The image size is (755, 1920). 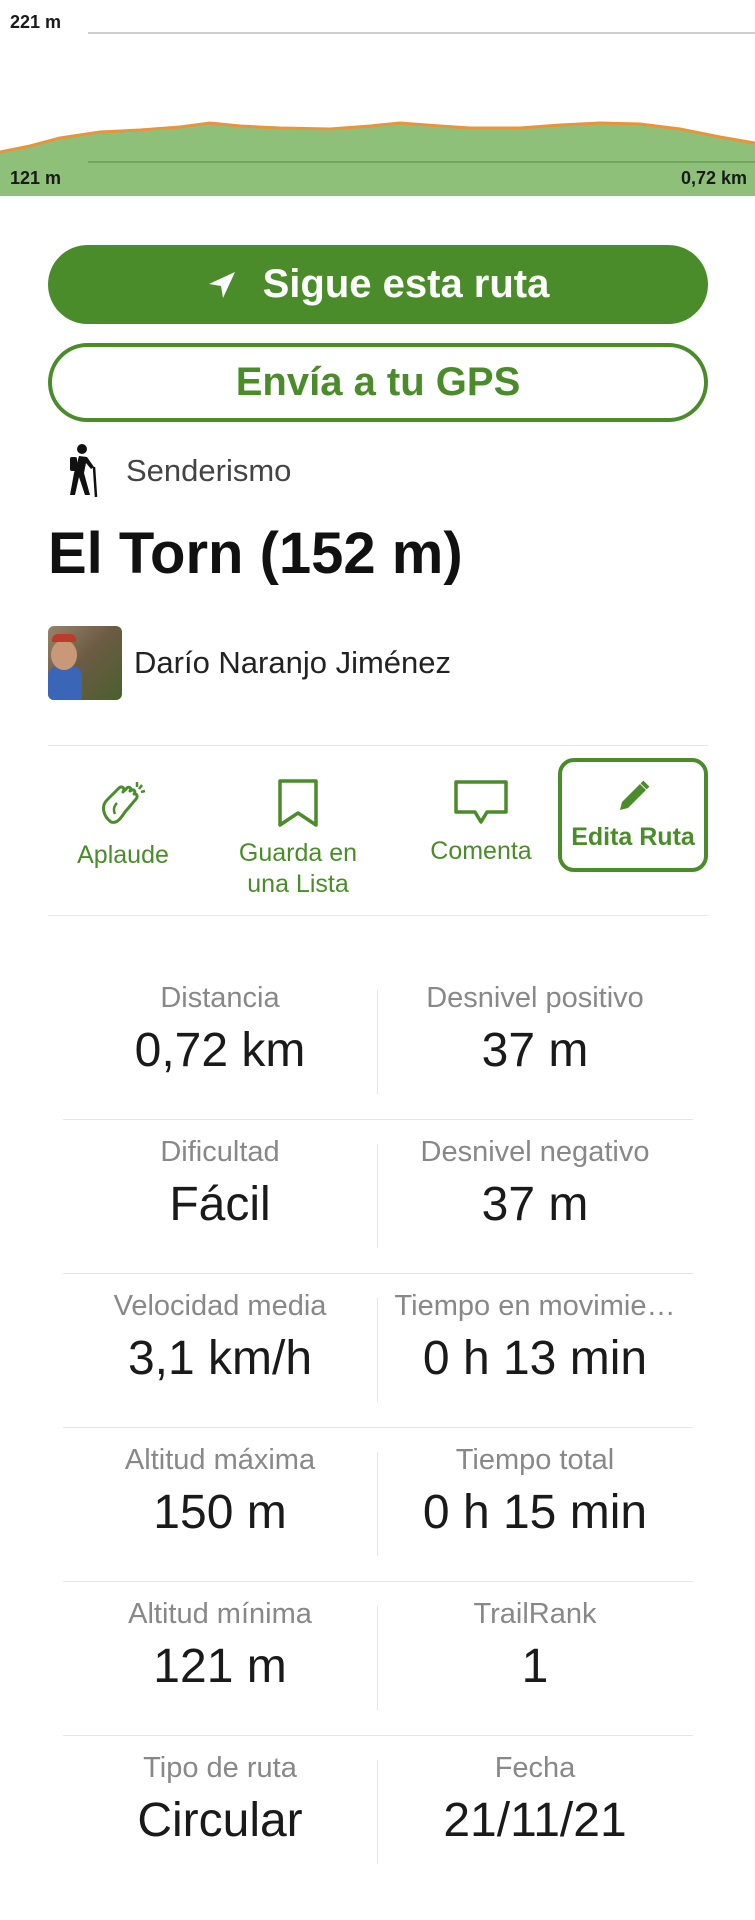 I want to click on stat-total-time: Tiempo total 0 h 15 min, so click(x=535, y=1484).